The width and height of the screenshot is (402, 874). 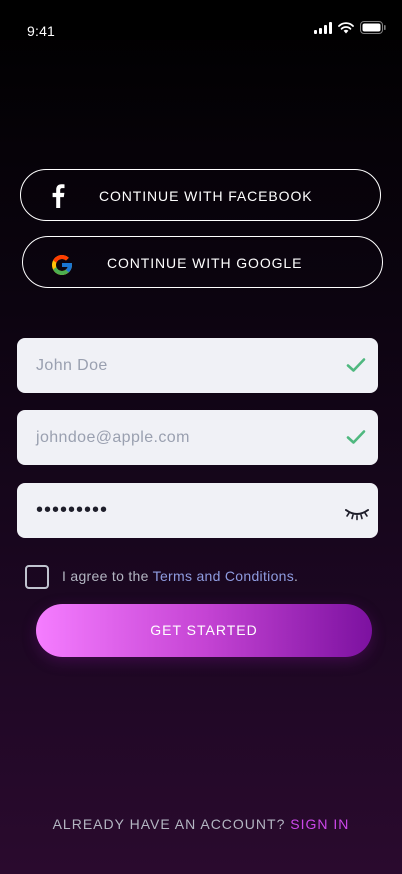 I want to click on email-value: johndoe@apple.com, so click(x=113, y=437).